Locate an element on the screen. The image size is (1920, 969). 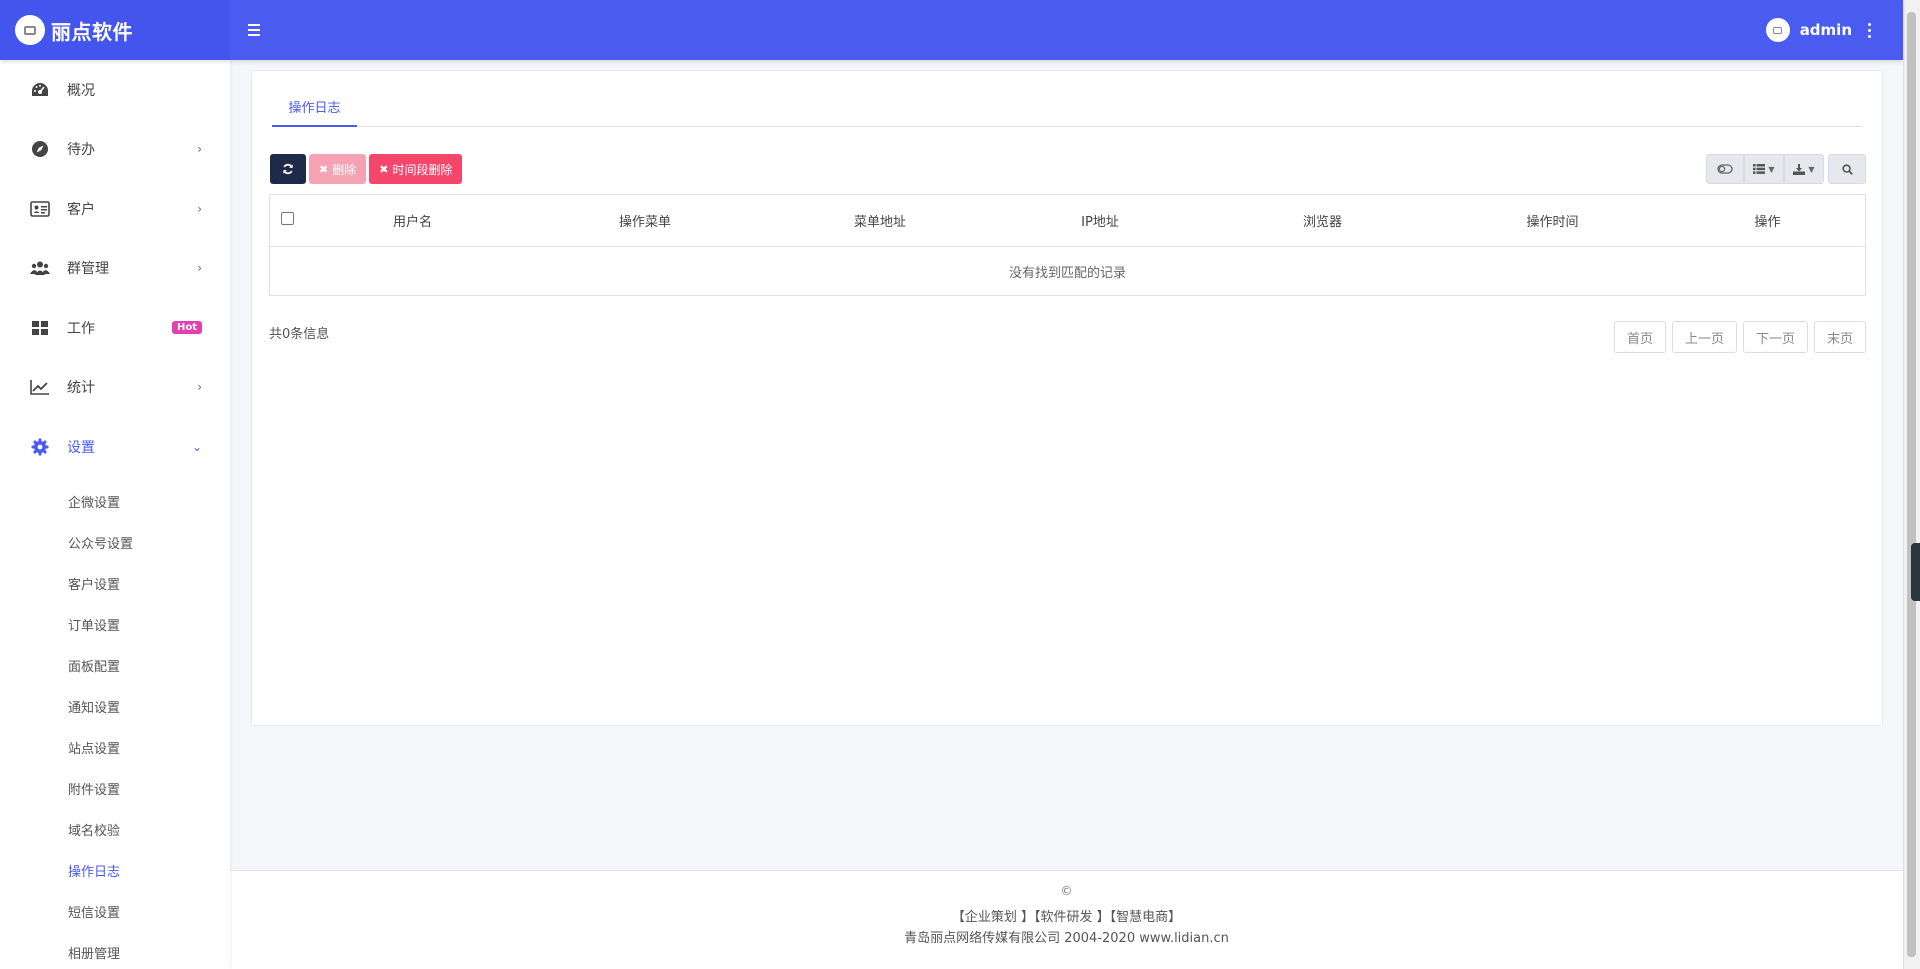
column-header: 用户名 is located at coordinates (412, 220).